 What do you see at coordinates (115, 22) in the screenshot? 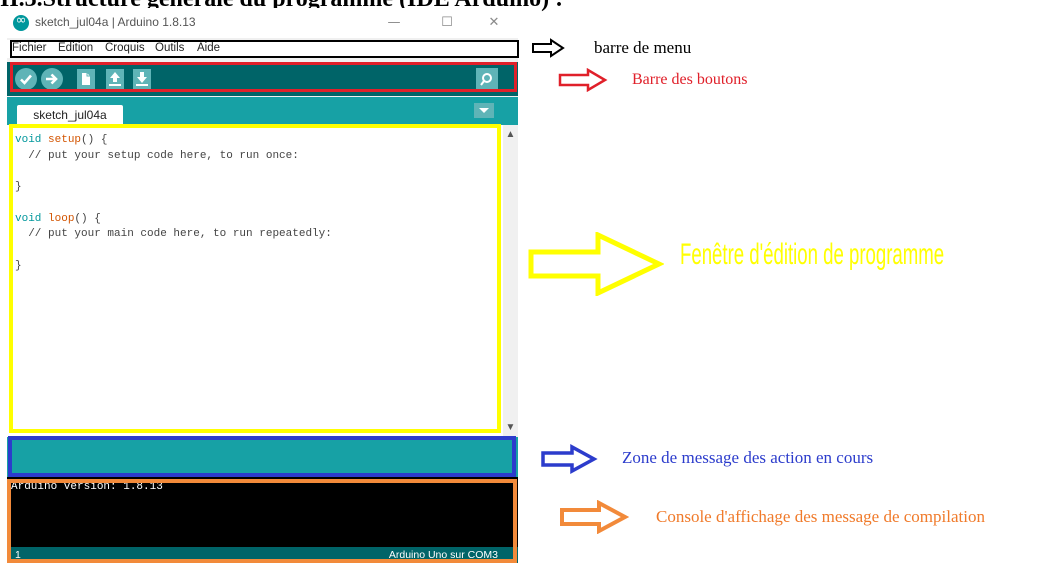
I see `window-title: sketch_jul04a | Arduino 1.8.13` at bounding box center [115, 22].